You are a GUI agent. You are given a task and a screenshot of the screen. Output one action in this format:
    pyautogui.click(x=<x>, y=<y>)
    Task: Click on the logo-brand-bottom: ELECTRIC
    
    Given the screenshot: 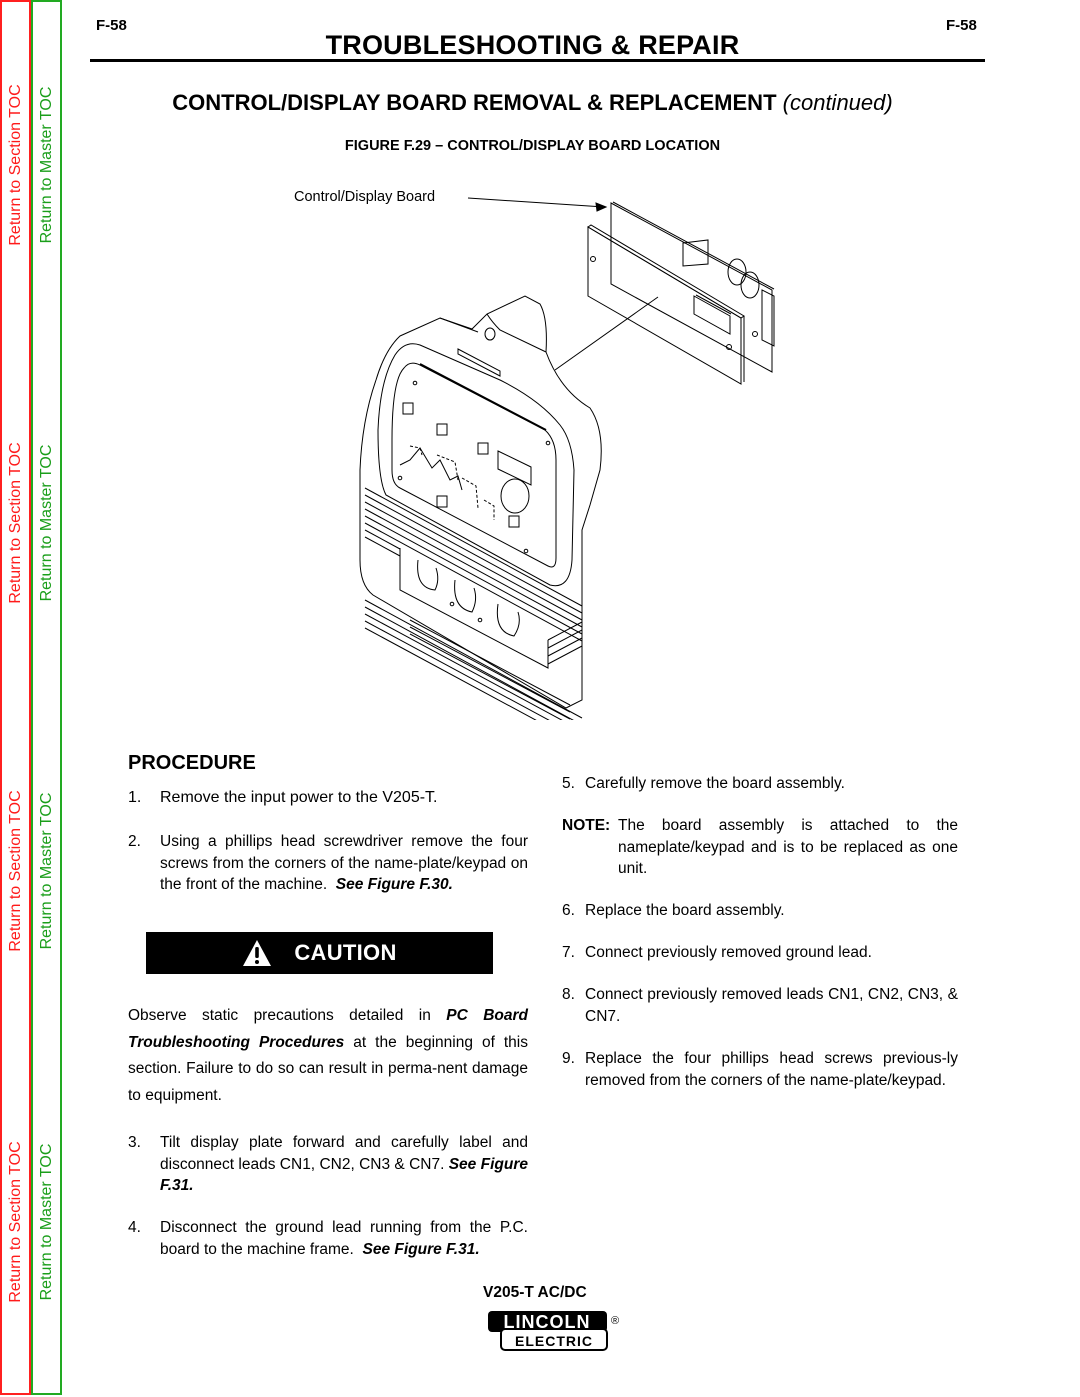 What is the action you would take?
    pyautogui.click(x=554, y=1341)
    